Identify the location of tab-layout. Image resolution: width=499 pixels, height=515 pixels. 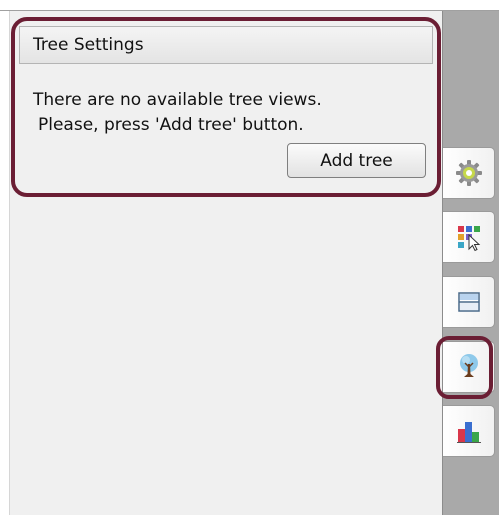
(469, 237).